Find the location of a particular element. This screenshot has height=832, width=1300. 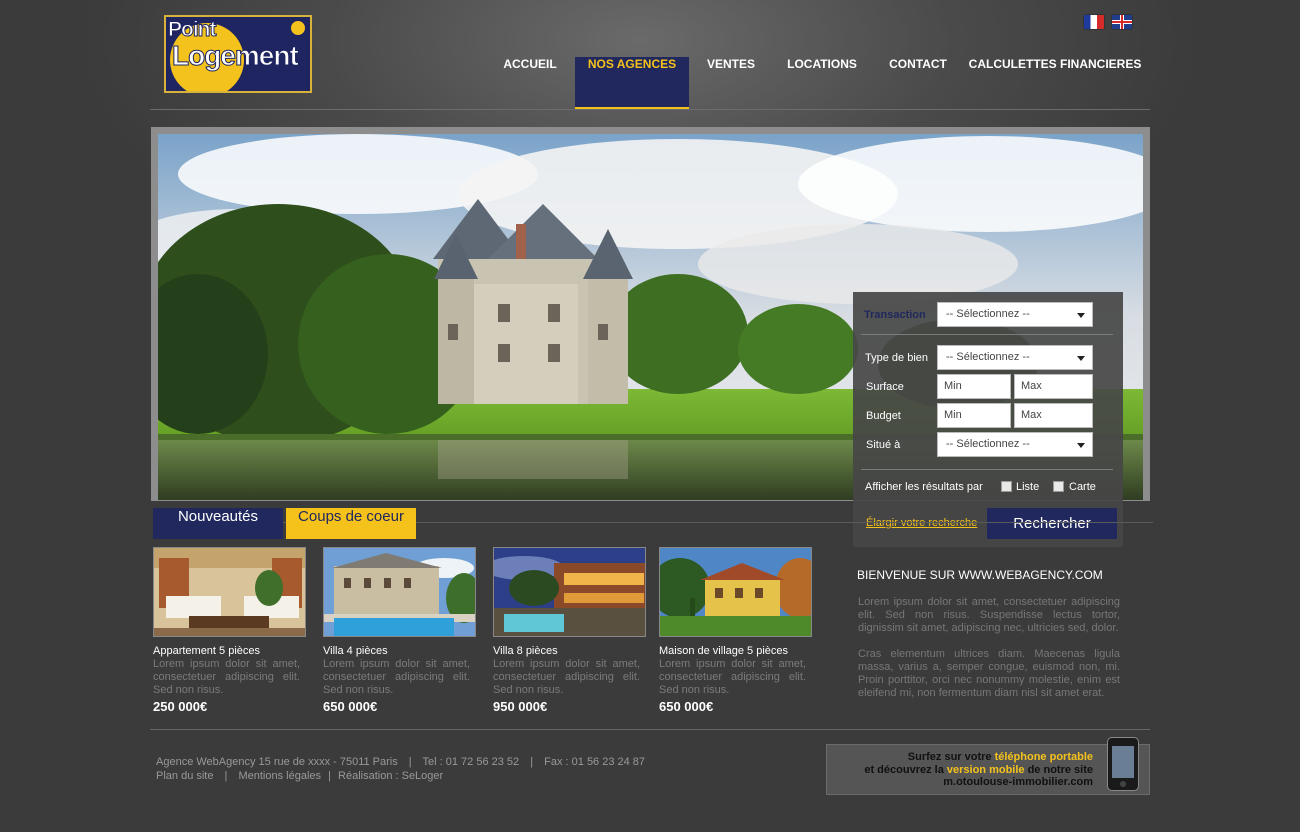

mobile-line-2-b: version mobile is located at coordinates (985, 770).